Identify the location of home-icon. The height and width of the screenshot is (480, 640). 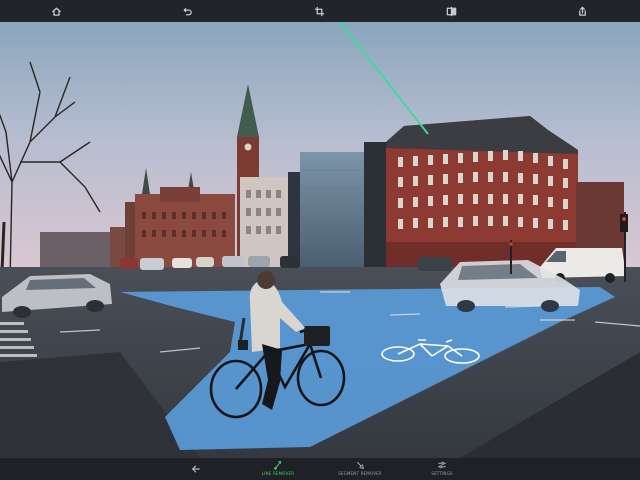
(56, 11).